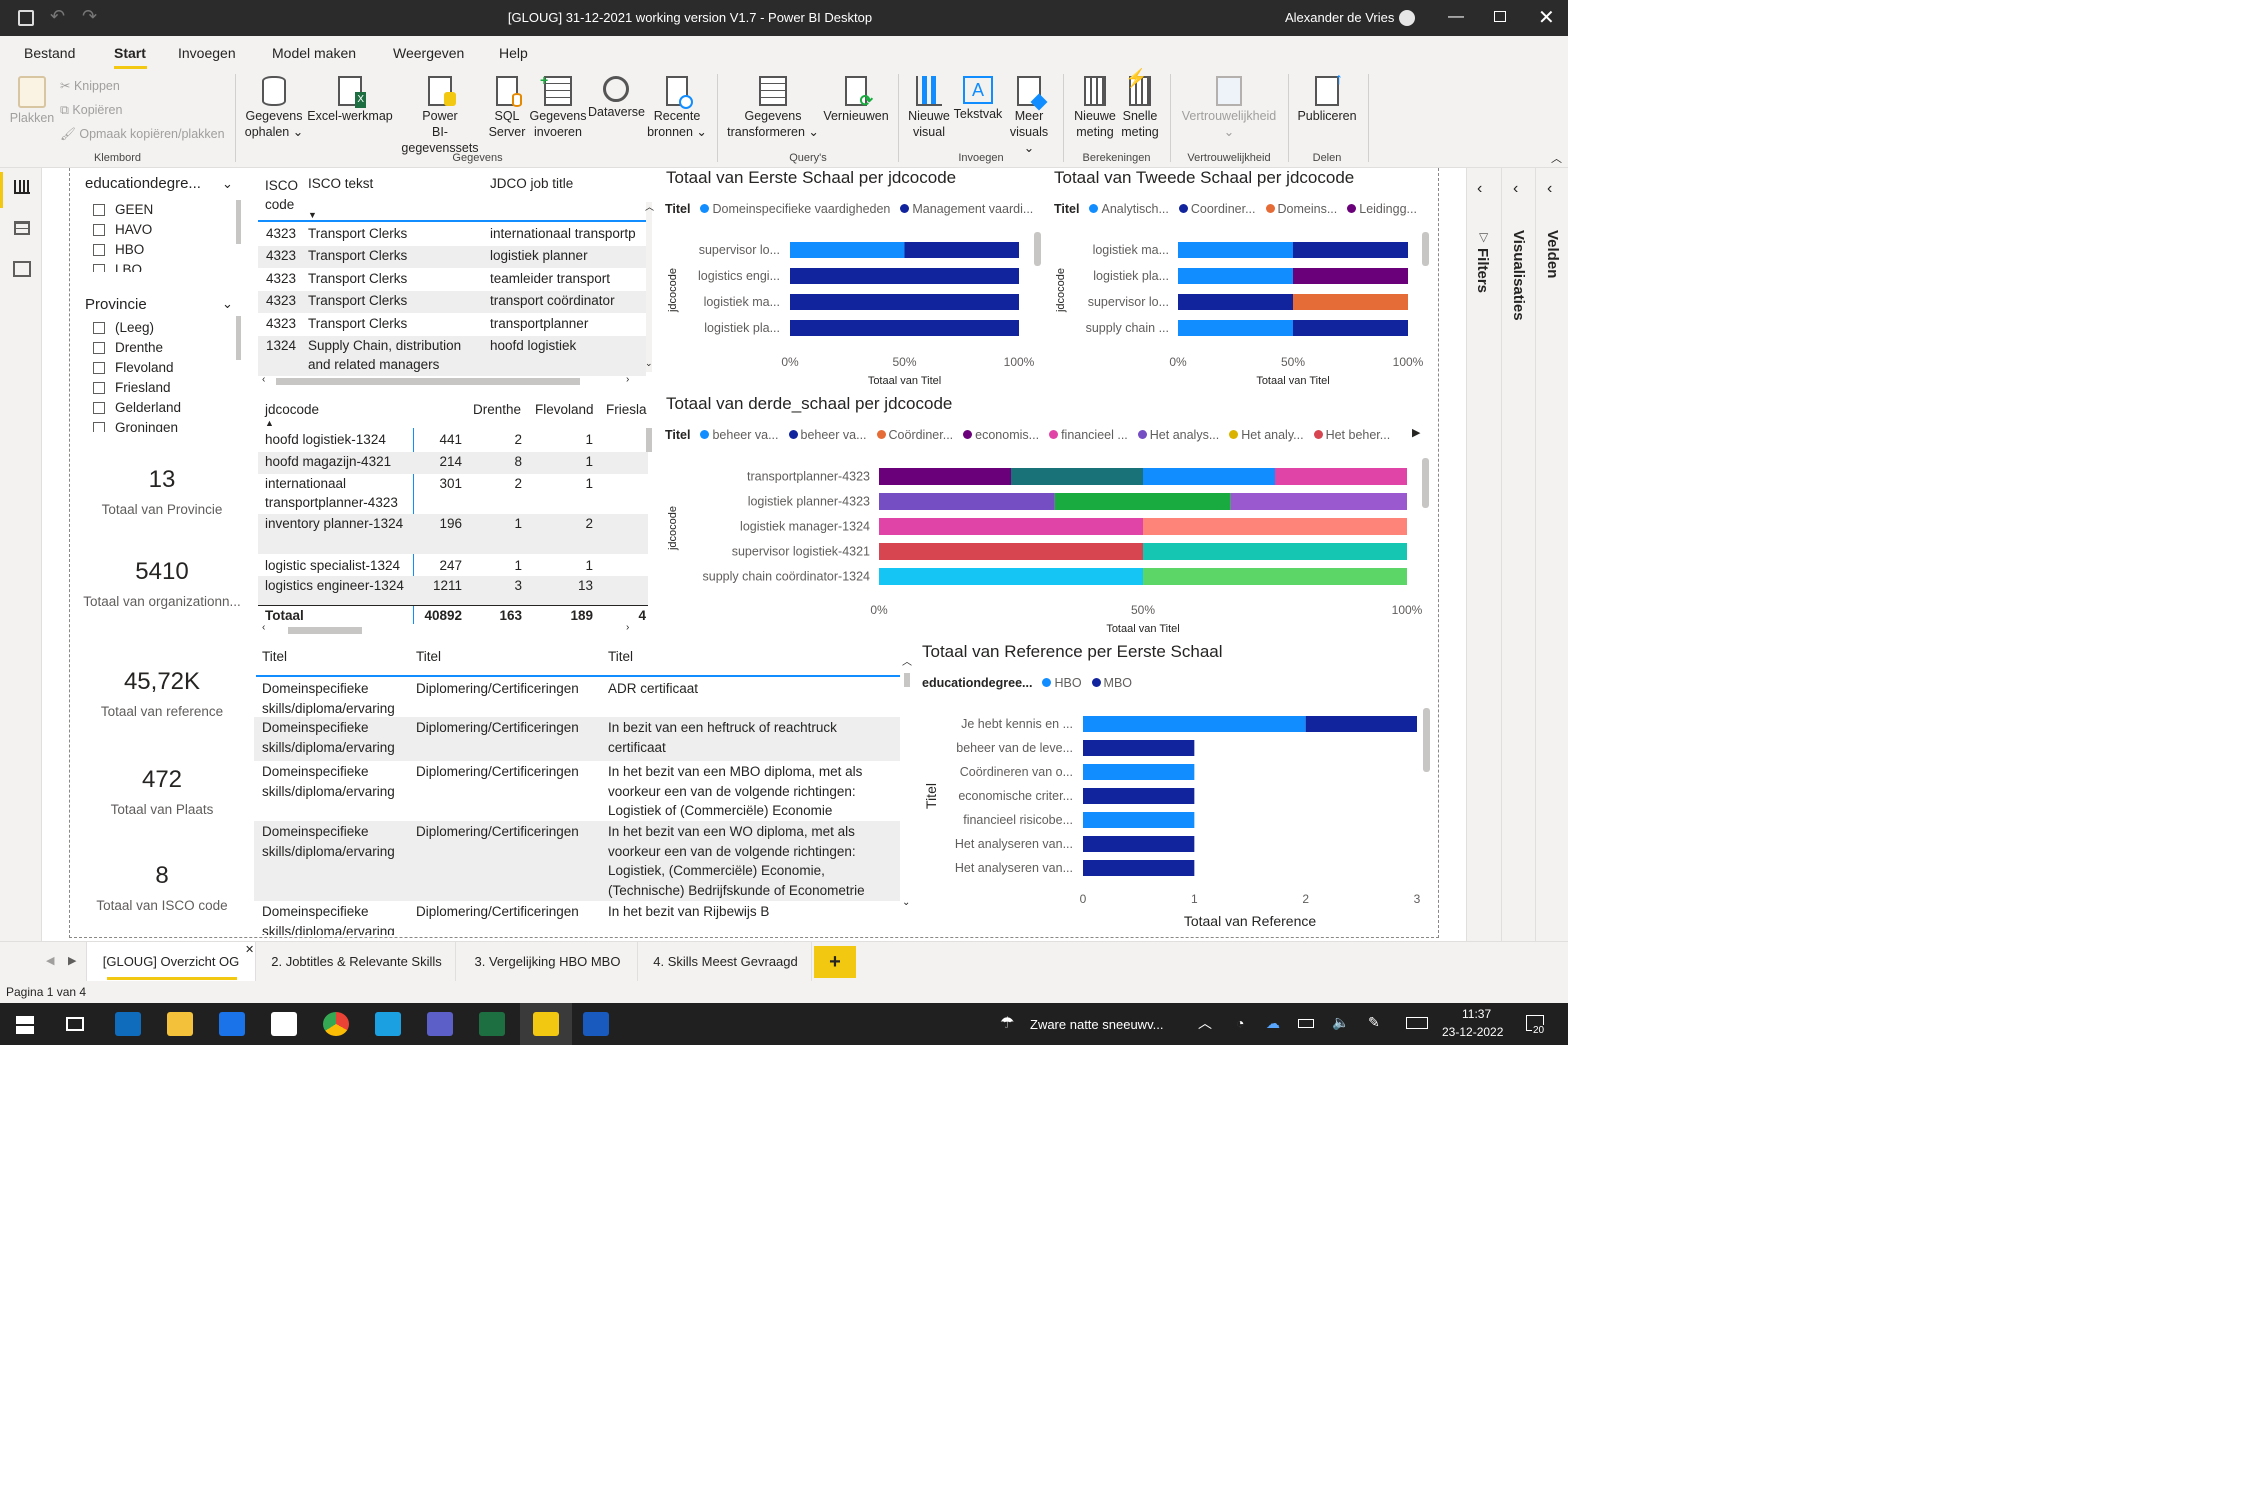 The height and width of the screenshot is (1504, 2256). What do you see at coordinates (453, 441) in the screenshot?
I see `matrix-row: hoofd logistiek-1324 441 2 1` at bounding box center [453, 441].